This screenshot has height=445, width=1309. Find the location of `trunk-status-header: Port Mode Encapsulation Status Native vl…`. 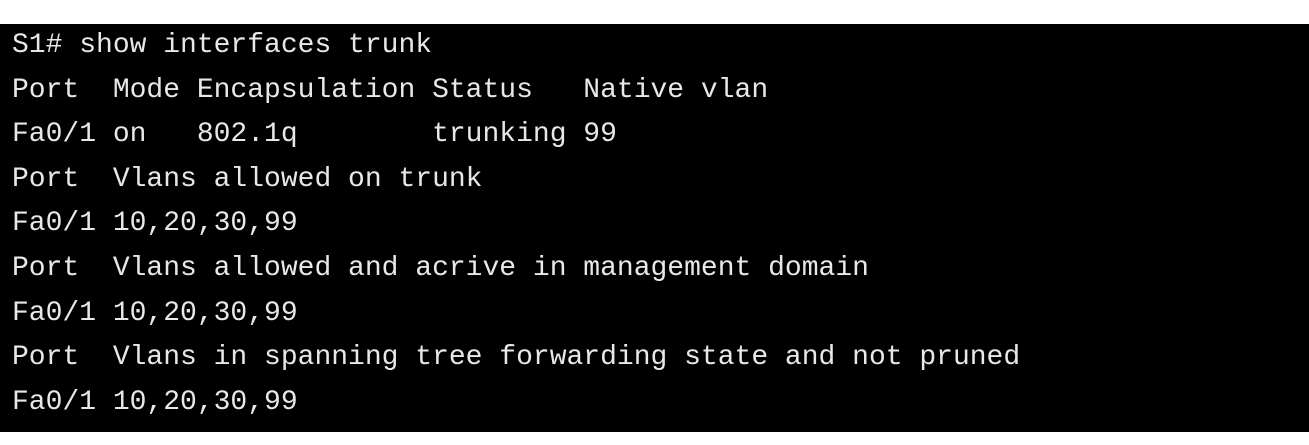

trunk-status-header: Port Mode Encapsulation Status Native vl… is located at coordinates (390, 90).